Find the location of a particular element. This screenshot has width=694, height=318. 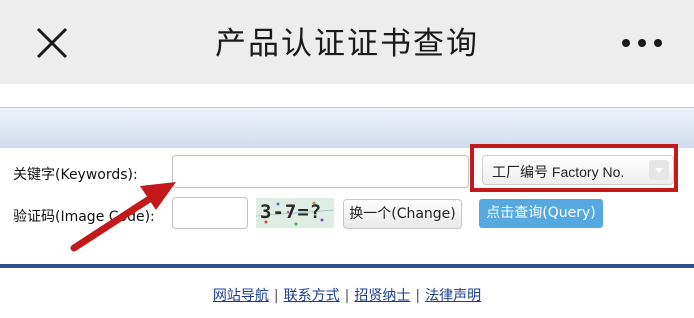

more-button is located at coordinates (642, 43).